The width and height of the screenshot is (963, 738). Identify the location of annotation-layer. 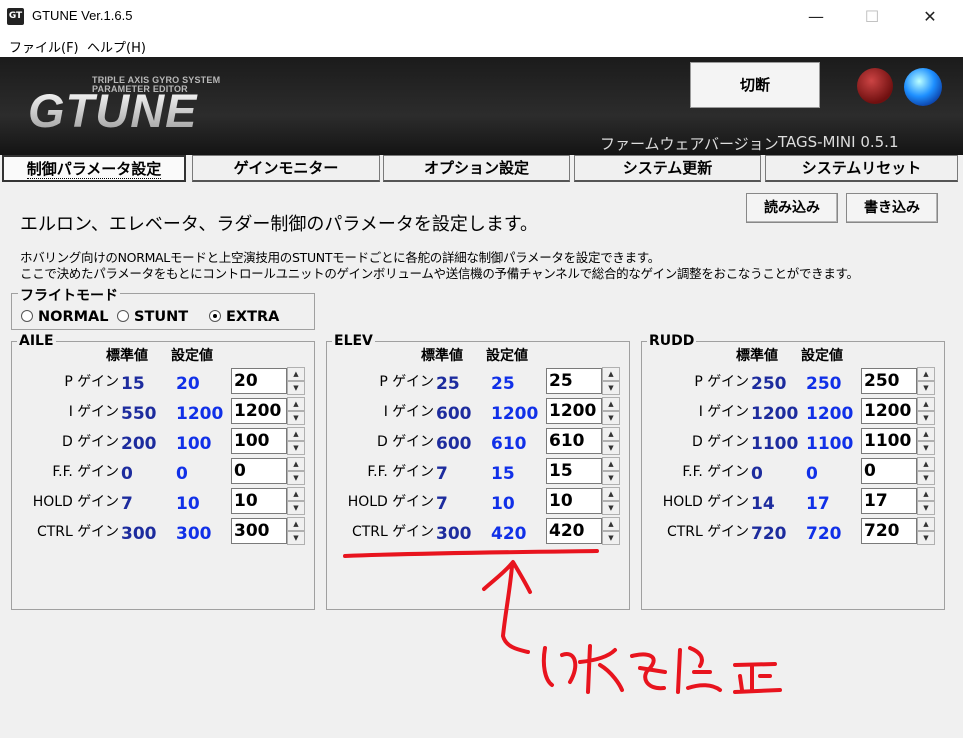
(562, 621).